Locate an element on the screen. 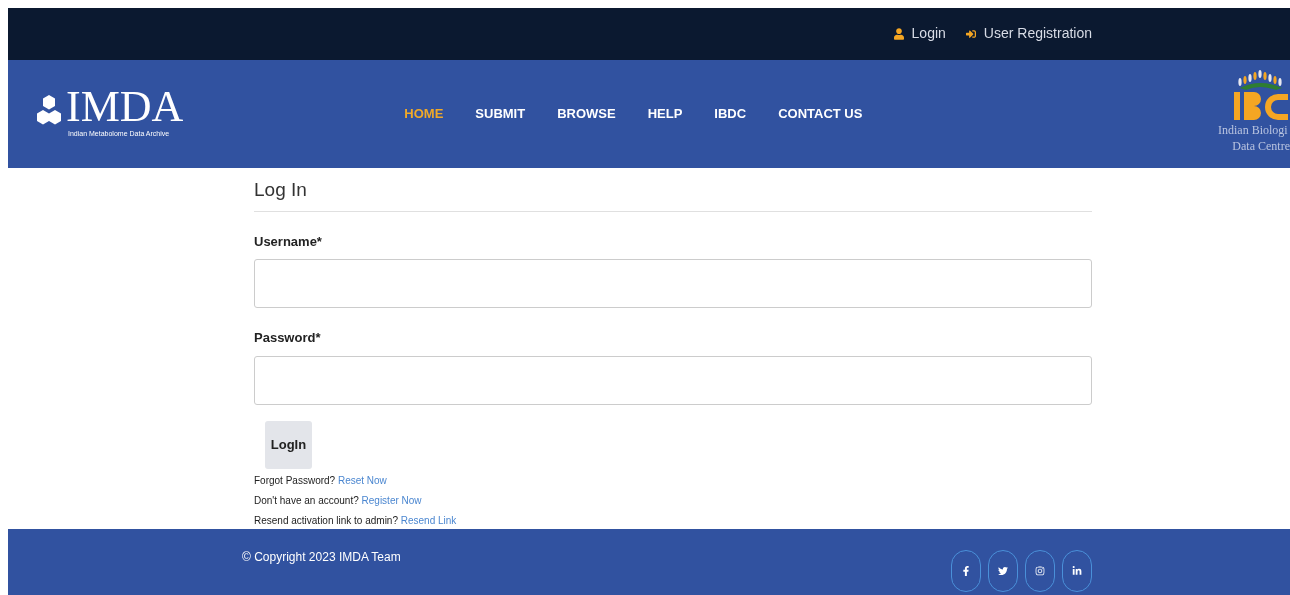  account-link: Register Now is located at coordinates (391, 500).